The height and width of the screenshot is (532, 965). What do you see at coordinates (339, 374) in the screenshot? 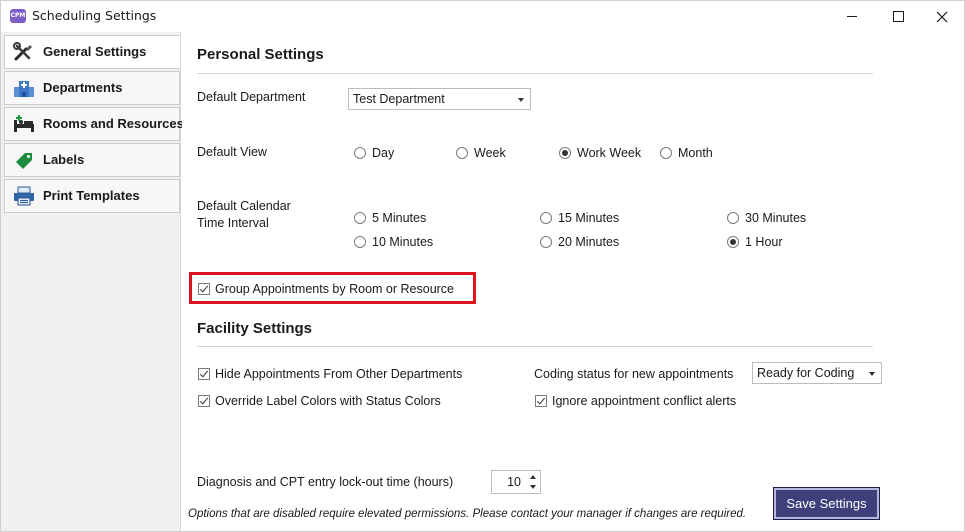
I see `checkbox-label: Hide Appointments From Other Departments` at bounding box center [339, 374].